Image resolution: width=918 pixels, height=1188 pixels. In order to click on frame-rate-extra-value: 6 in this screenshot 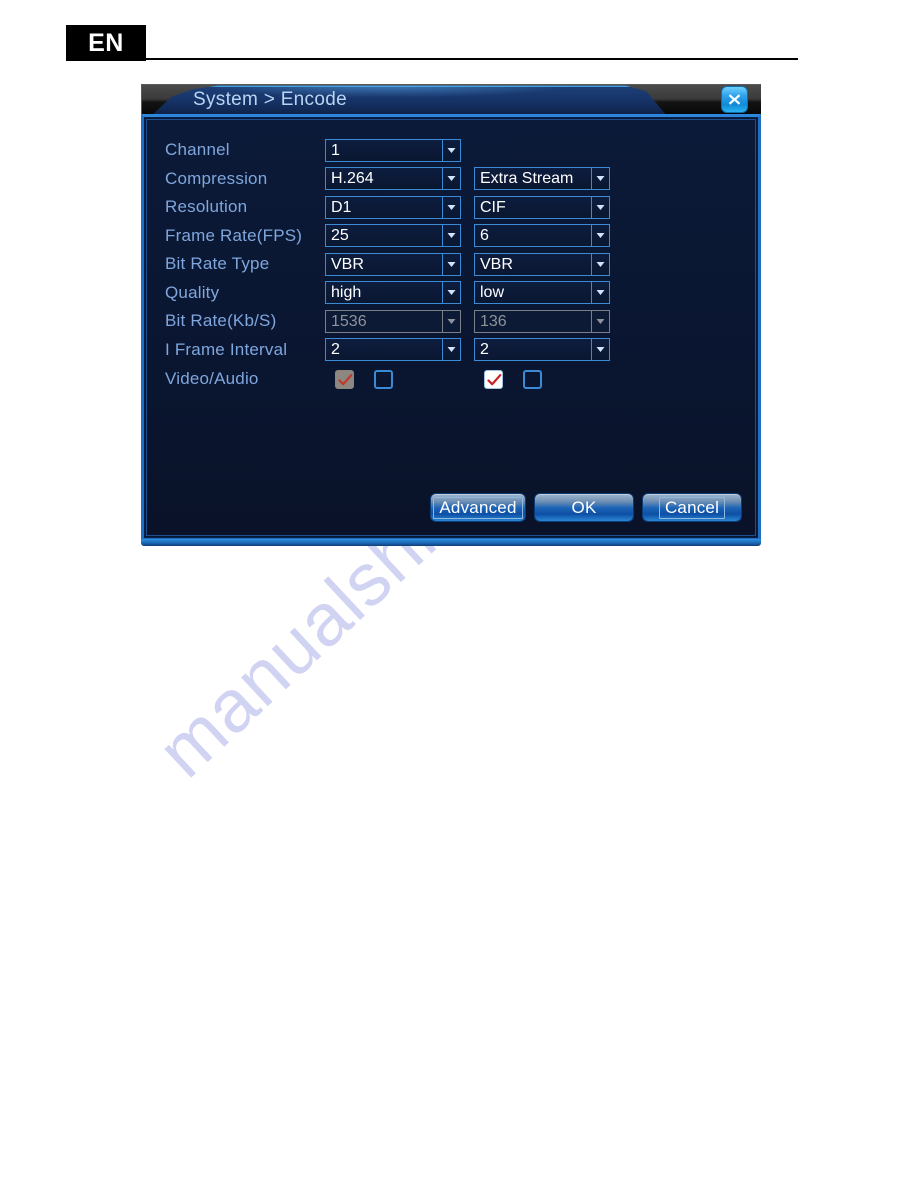, I will do `click(484, 236)`.